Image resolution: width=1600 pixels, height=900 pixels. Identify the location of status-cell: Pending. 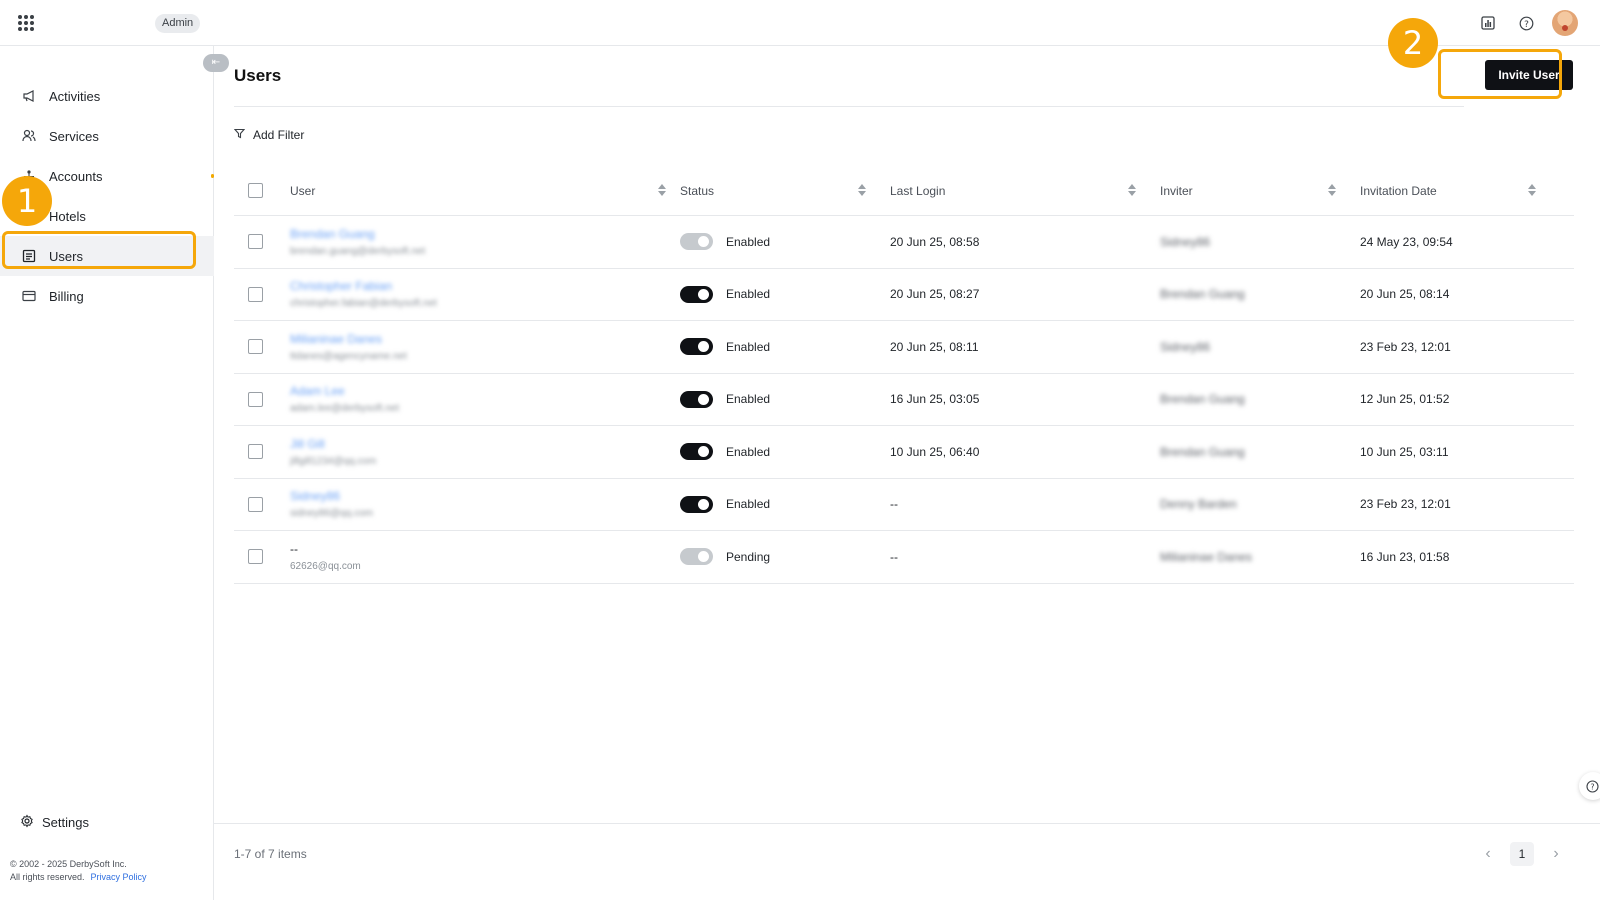
(780, 557).